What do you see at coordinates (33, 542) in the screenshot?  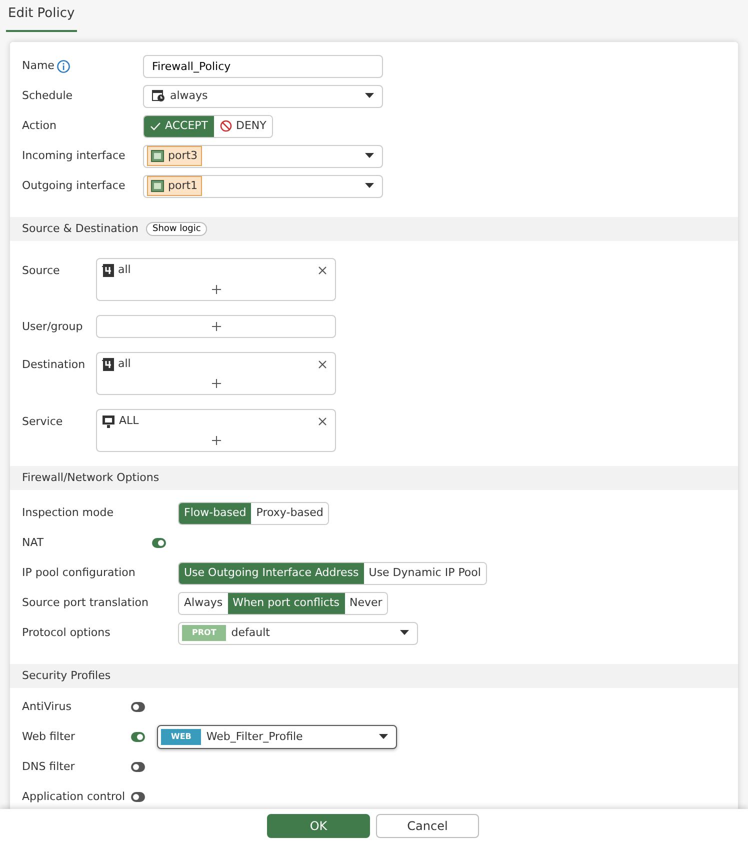 I see `field-label: NAT` at bounding box center [33, 542].